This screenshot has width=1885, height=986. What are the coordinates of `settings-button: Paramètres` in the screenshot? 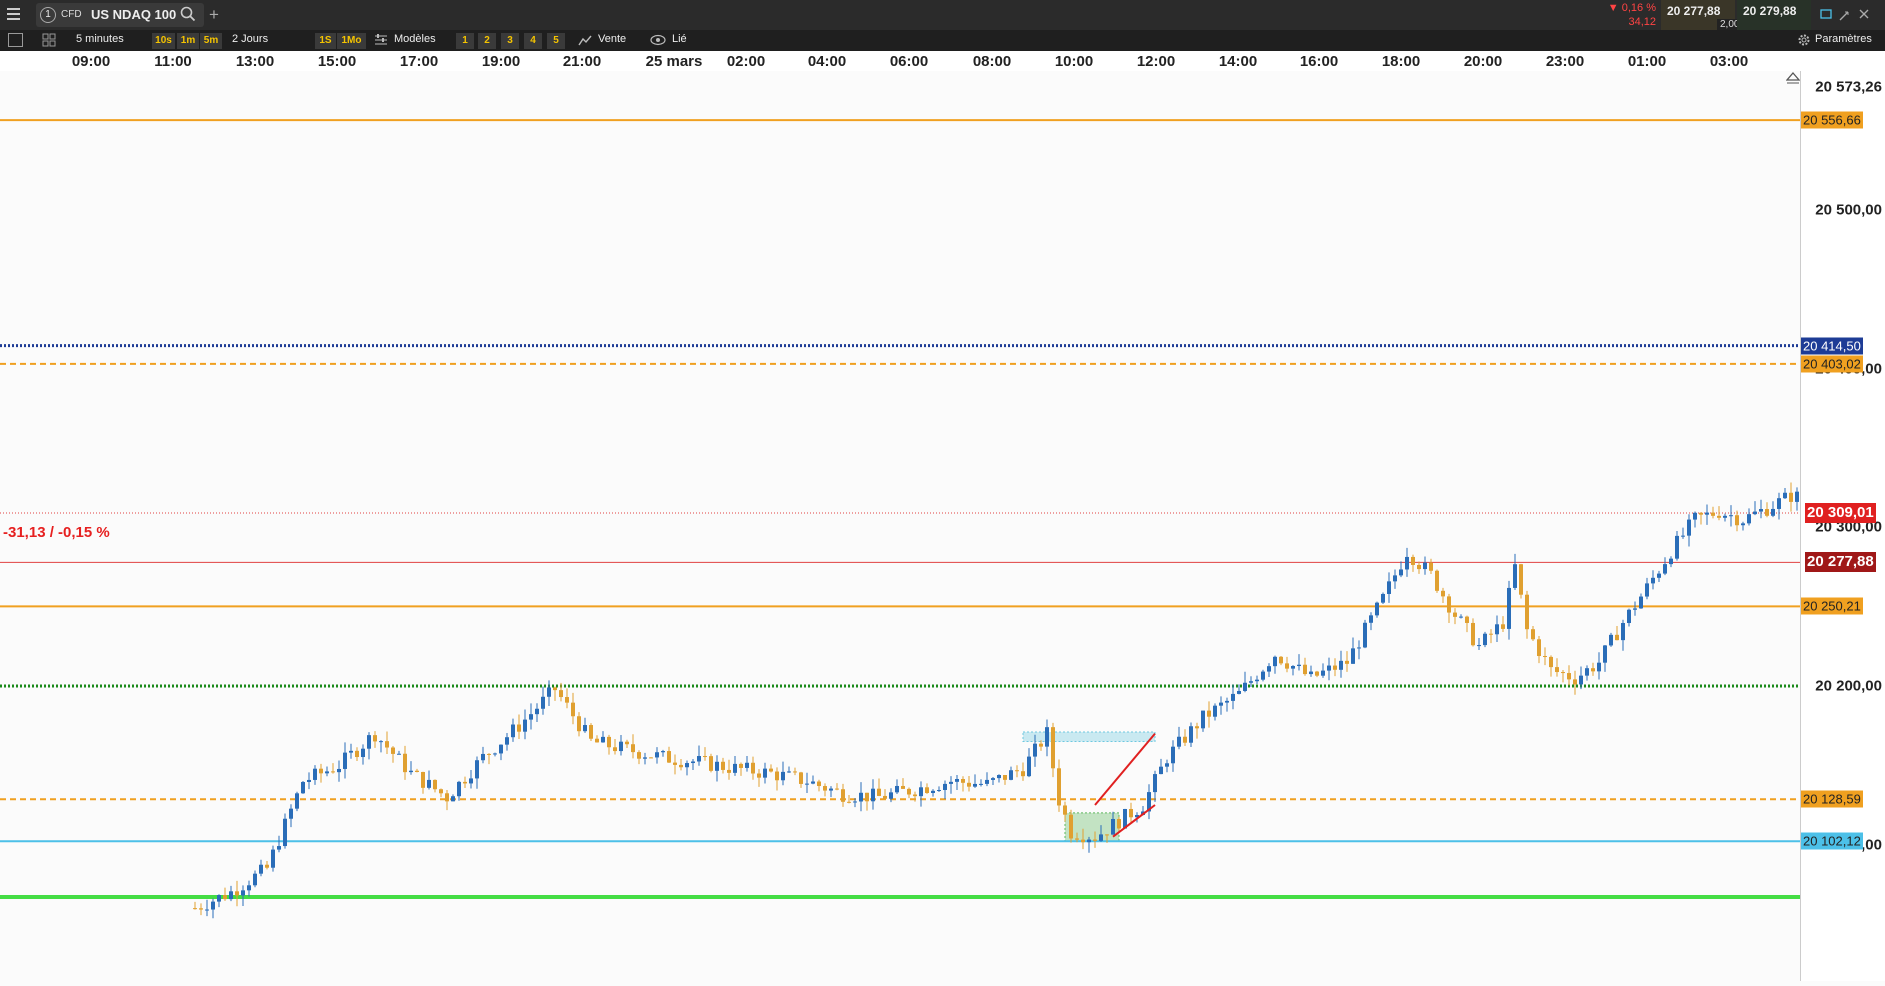 It's located at (1843, 39).